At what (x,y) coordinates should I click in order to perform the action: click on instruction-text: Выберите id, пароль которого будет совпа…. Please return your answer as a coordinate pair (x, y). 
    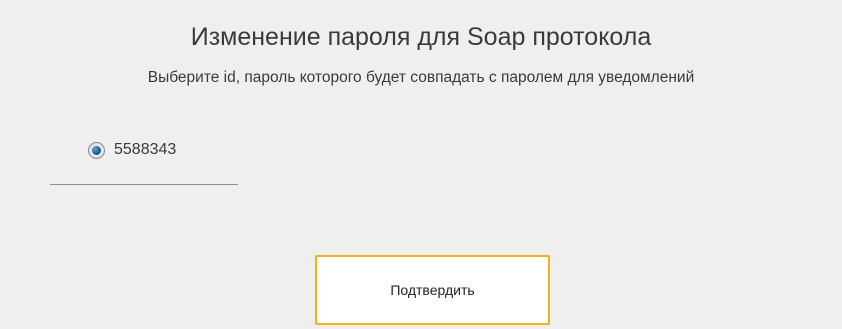
    Looking at the image, I should click on (421, 77).